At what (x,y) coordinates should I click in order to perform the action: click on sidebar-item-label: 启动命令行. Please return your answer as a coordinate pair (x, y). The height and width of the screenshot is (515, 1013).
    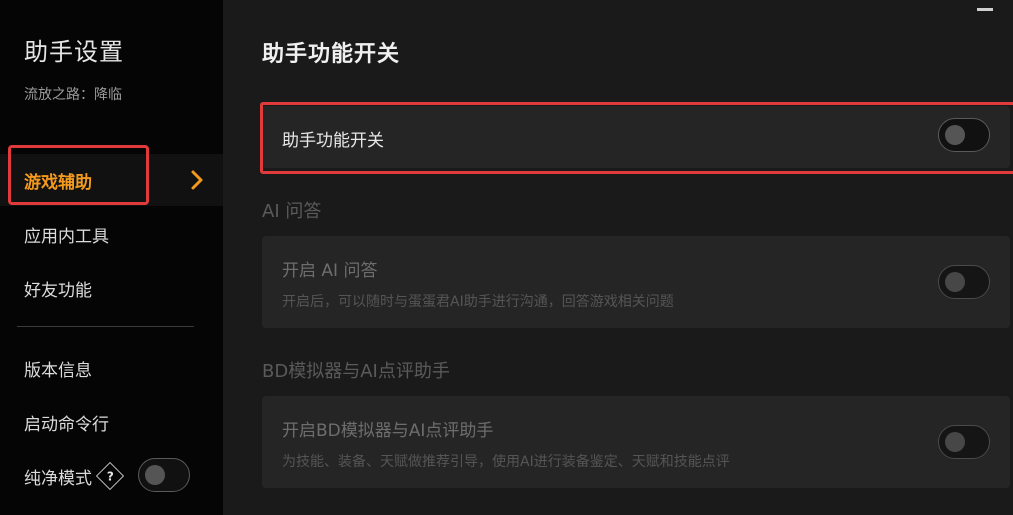
    Looking at the image, I should click on (66, 424).